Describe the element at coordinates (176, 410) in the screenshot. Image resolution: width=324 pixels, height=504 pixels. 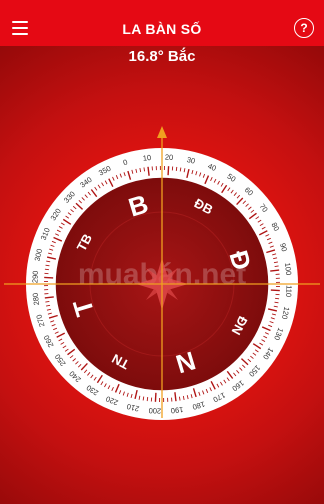
I see `degree-label: 190` at that location.